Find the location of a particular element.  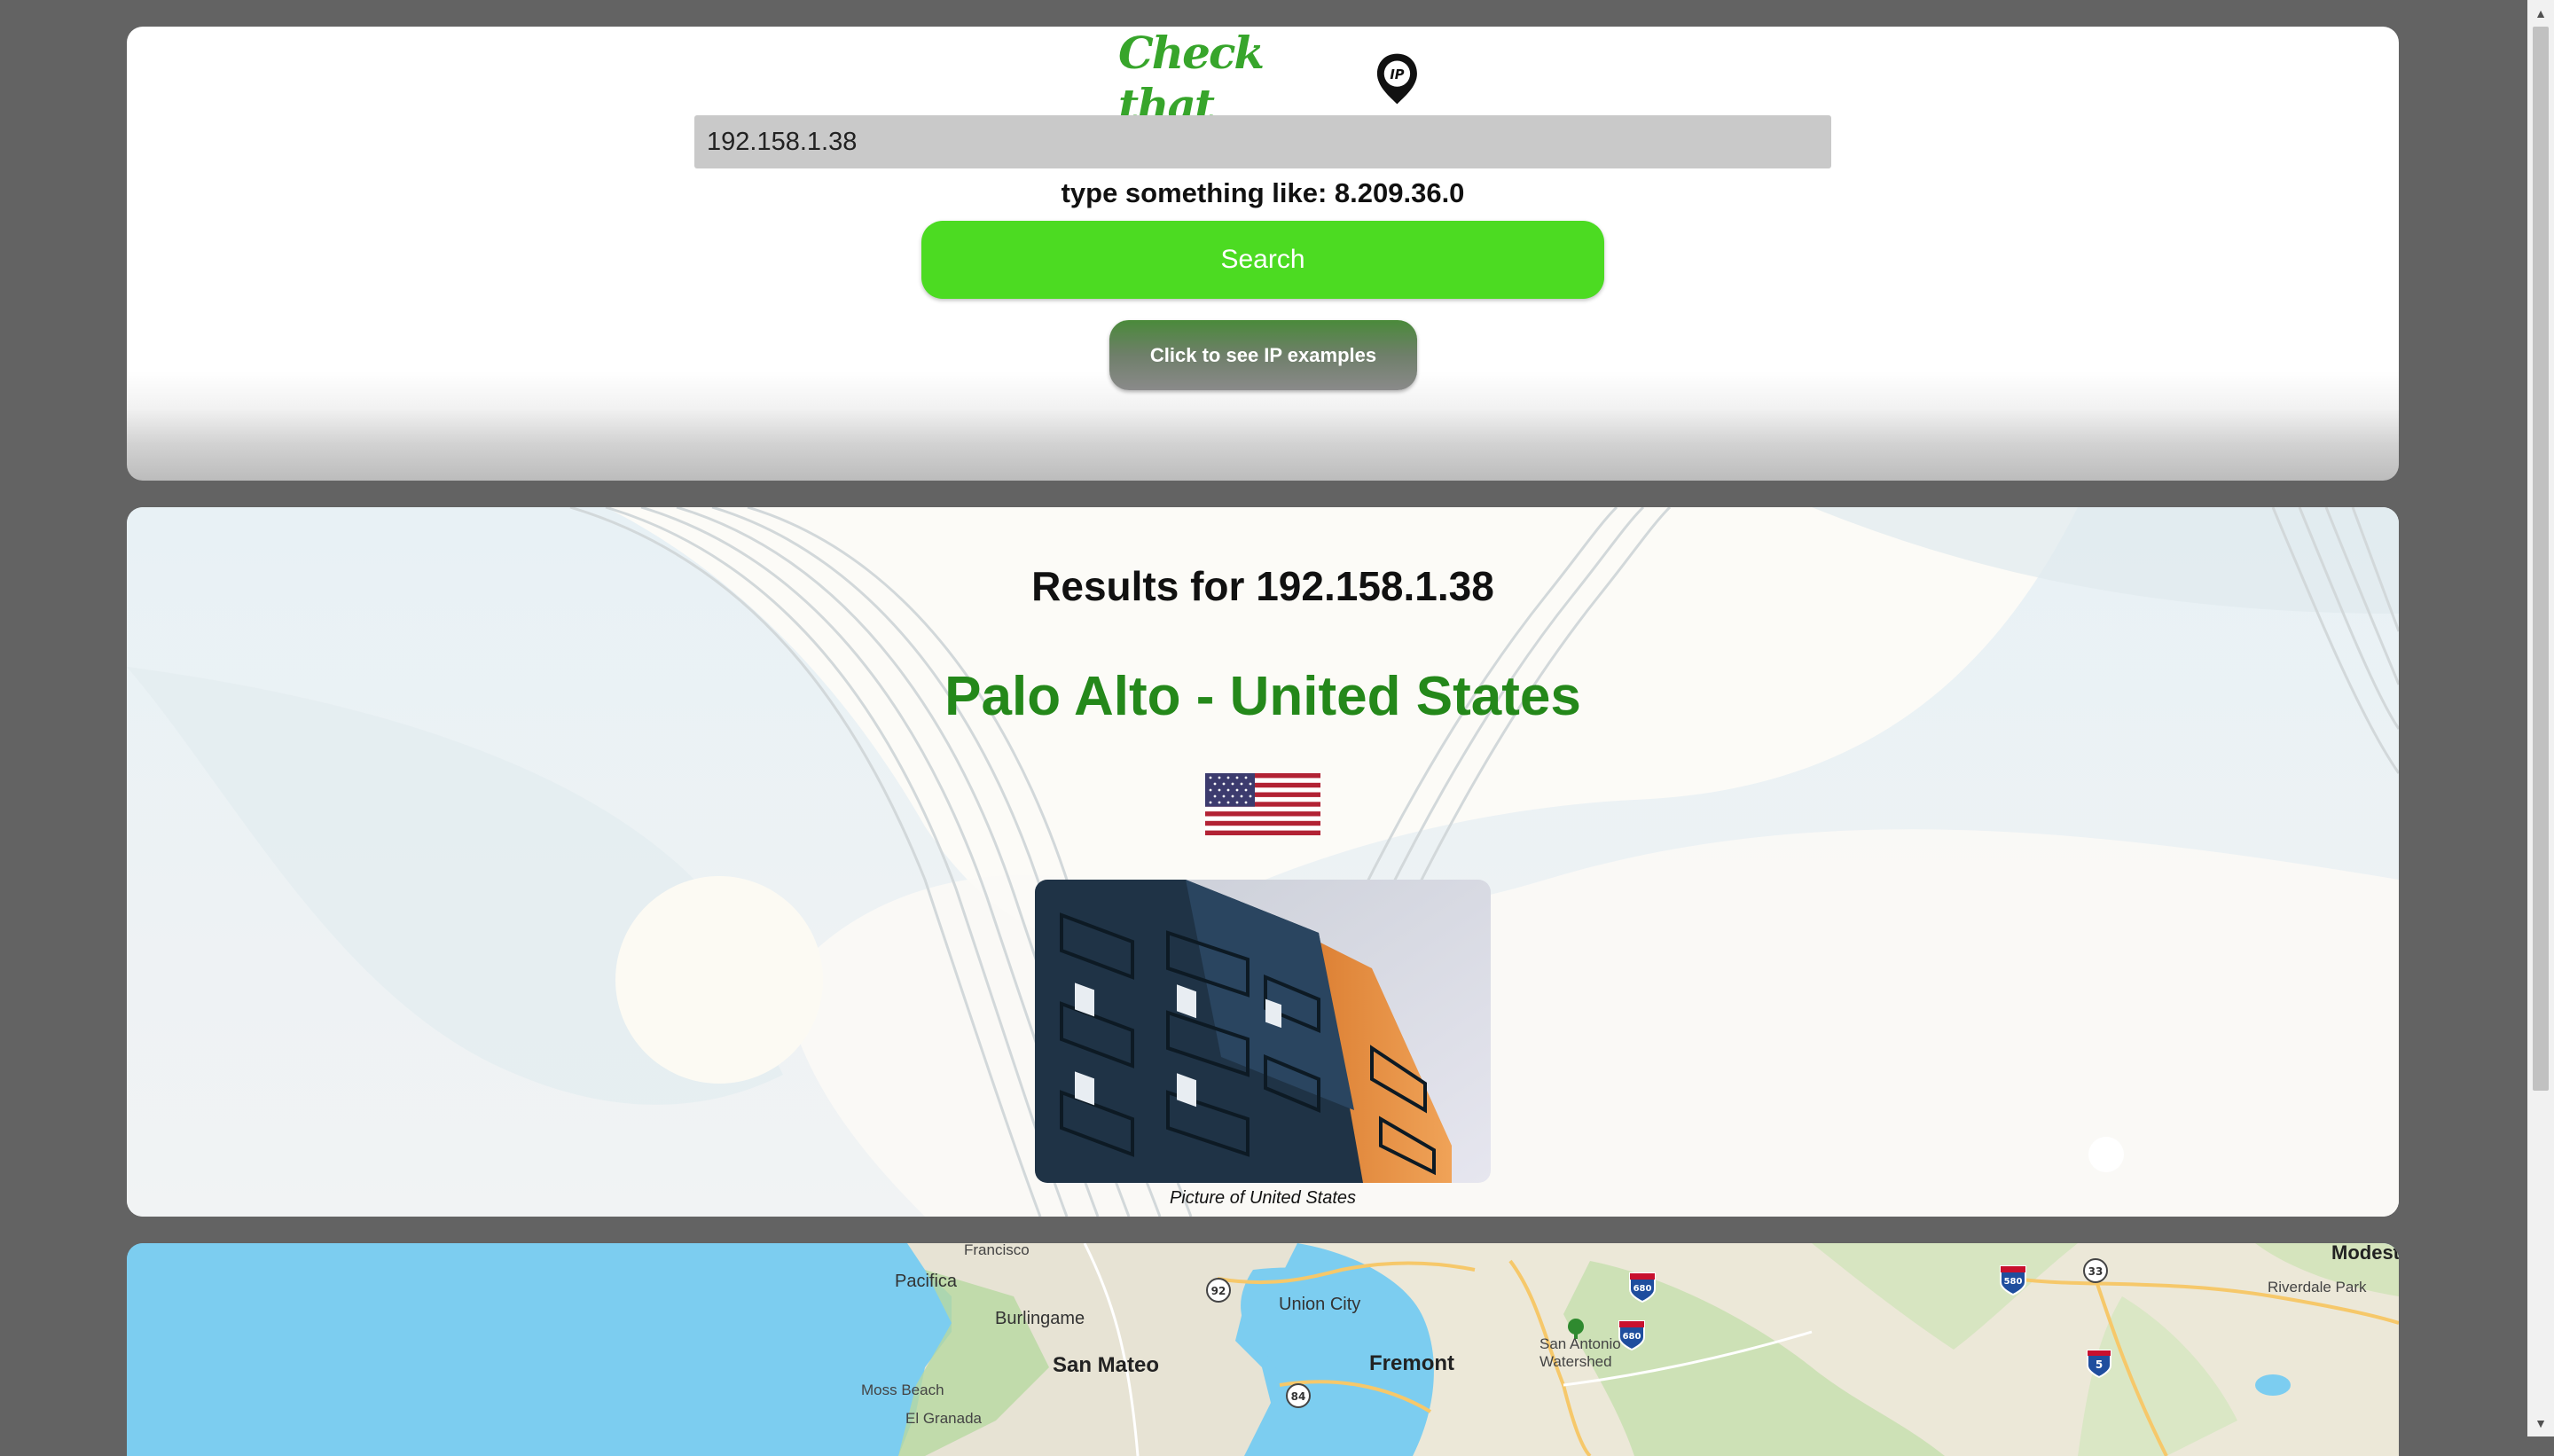

scrollbar: ▲ ▼ is located at coordinates (2540, 718).